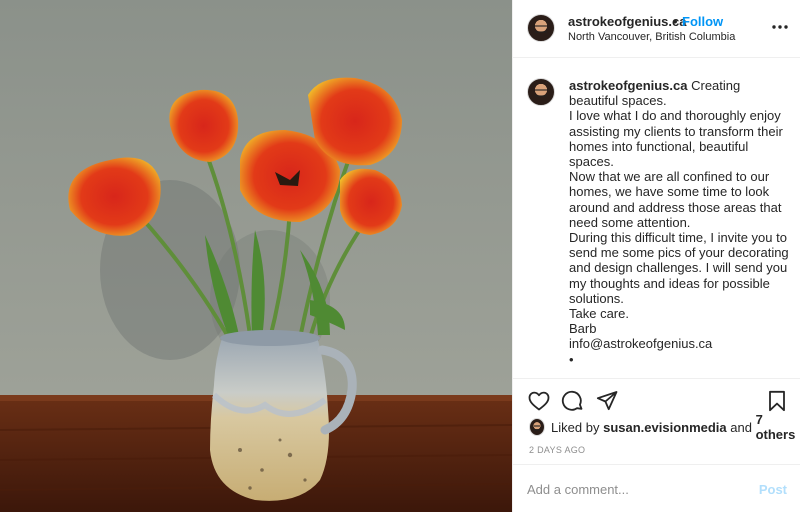 The image size is (800, 512). Describe the element at coordinates (541, 92) in the screenshot. I see `caption-author-avatar` at that location.